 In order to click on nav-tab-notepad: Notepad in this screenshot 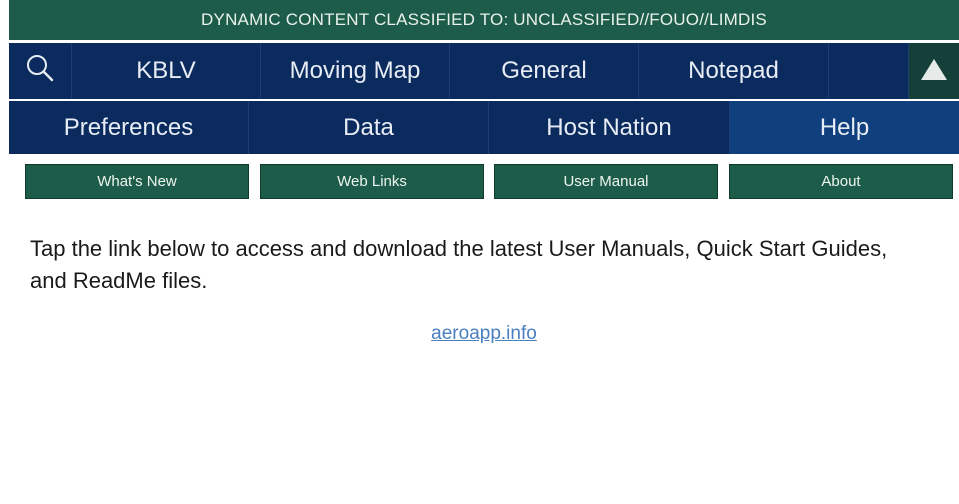, I will do `click(734, 71)`.